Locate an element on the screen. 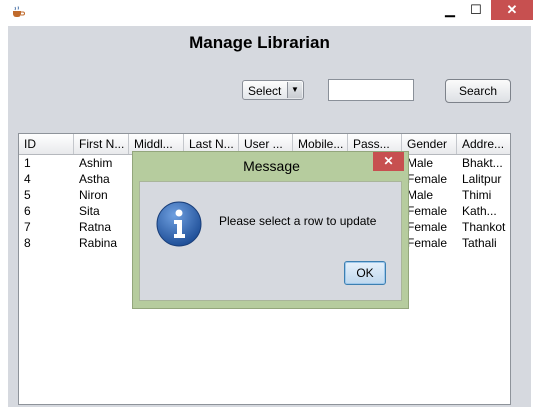  column-header: ID is located at coordinates (46, 144).